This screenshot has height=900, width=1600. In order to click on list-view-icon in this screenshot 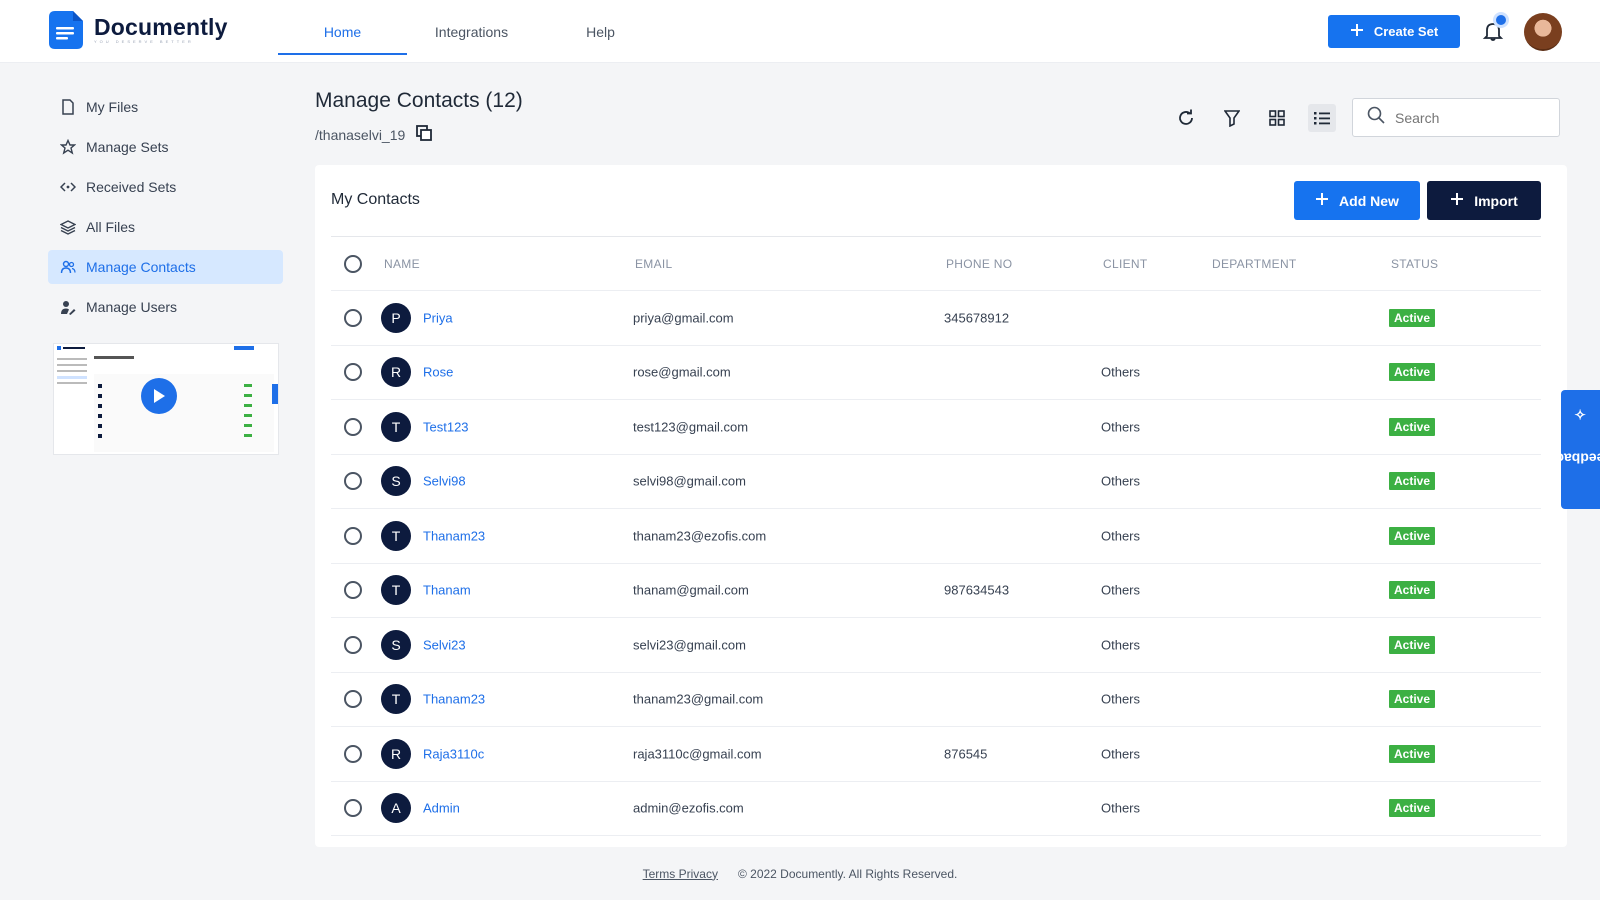, I will do `click(1322, 118)`.